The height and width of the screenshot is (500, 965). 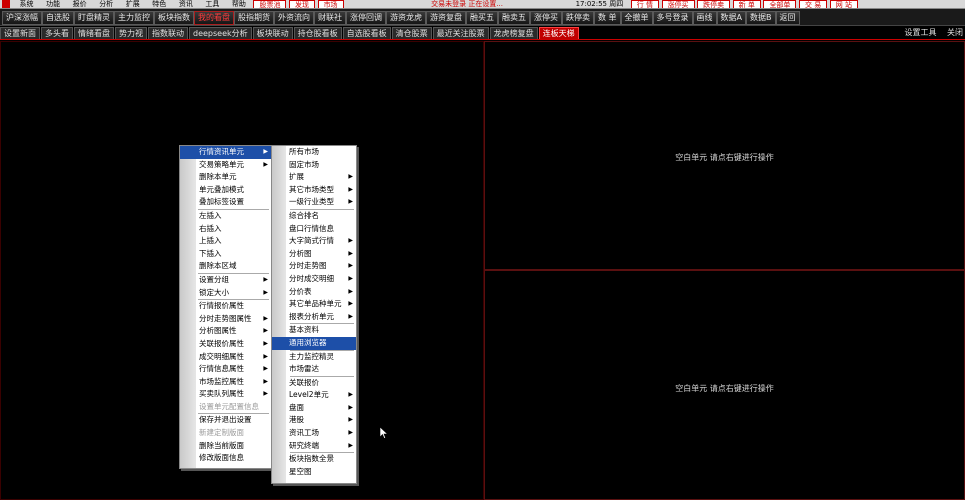 I want to click on menu-item: 其它单品种单元 ▶, so click(x=314, y=304).